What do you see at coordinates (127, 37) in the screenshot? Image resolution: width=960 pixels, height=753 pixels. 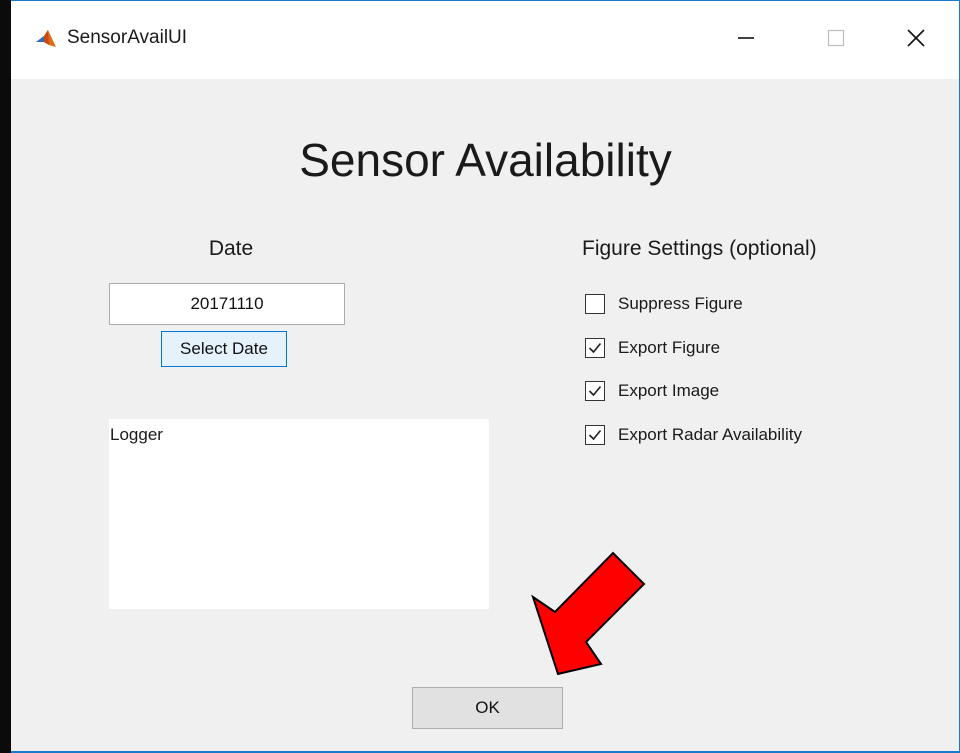 I see `window-title: SensorAvailUI` at bounding box center [127, 37].